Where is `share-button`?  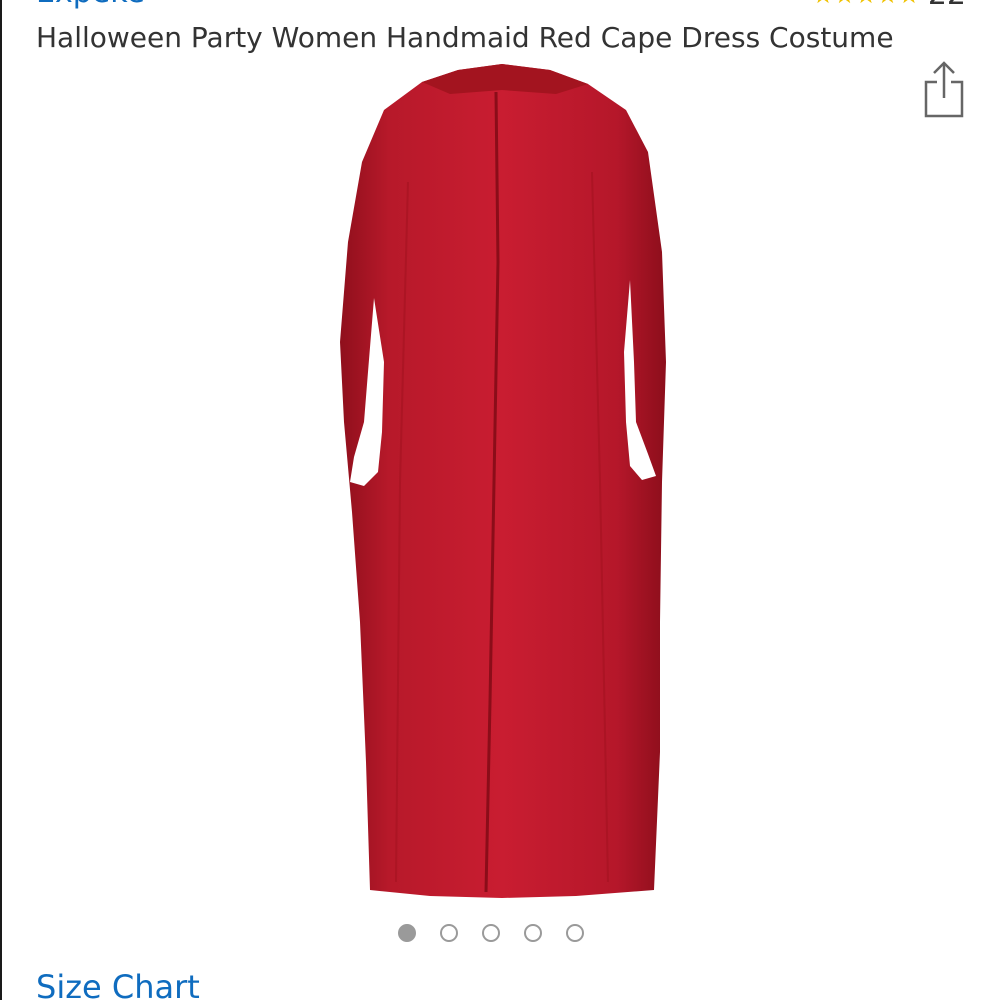
share-button is located at coordinates (944, 90).